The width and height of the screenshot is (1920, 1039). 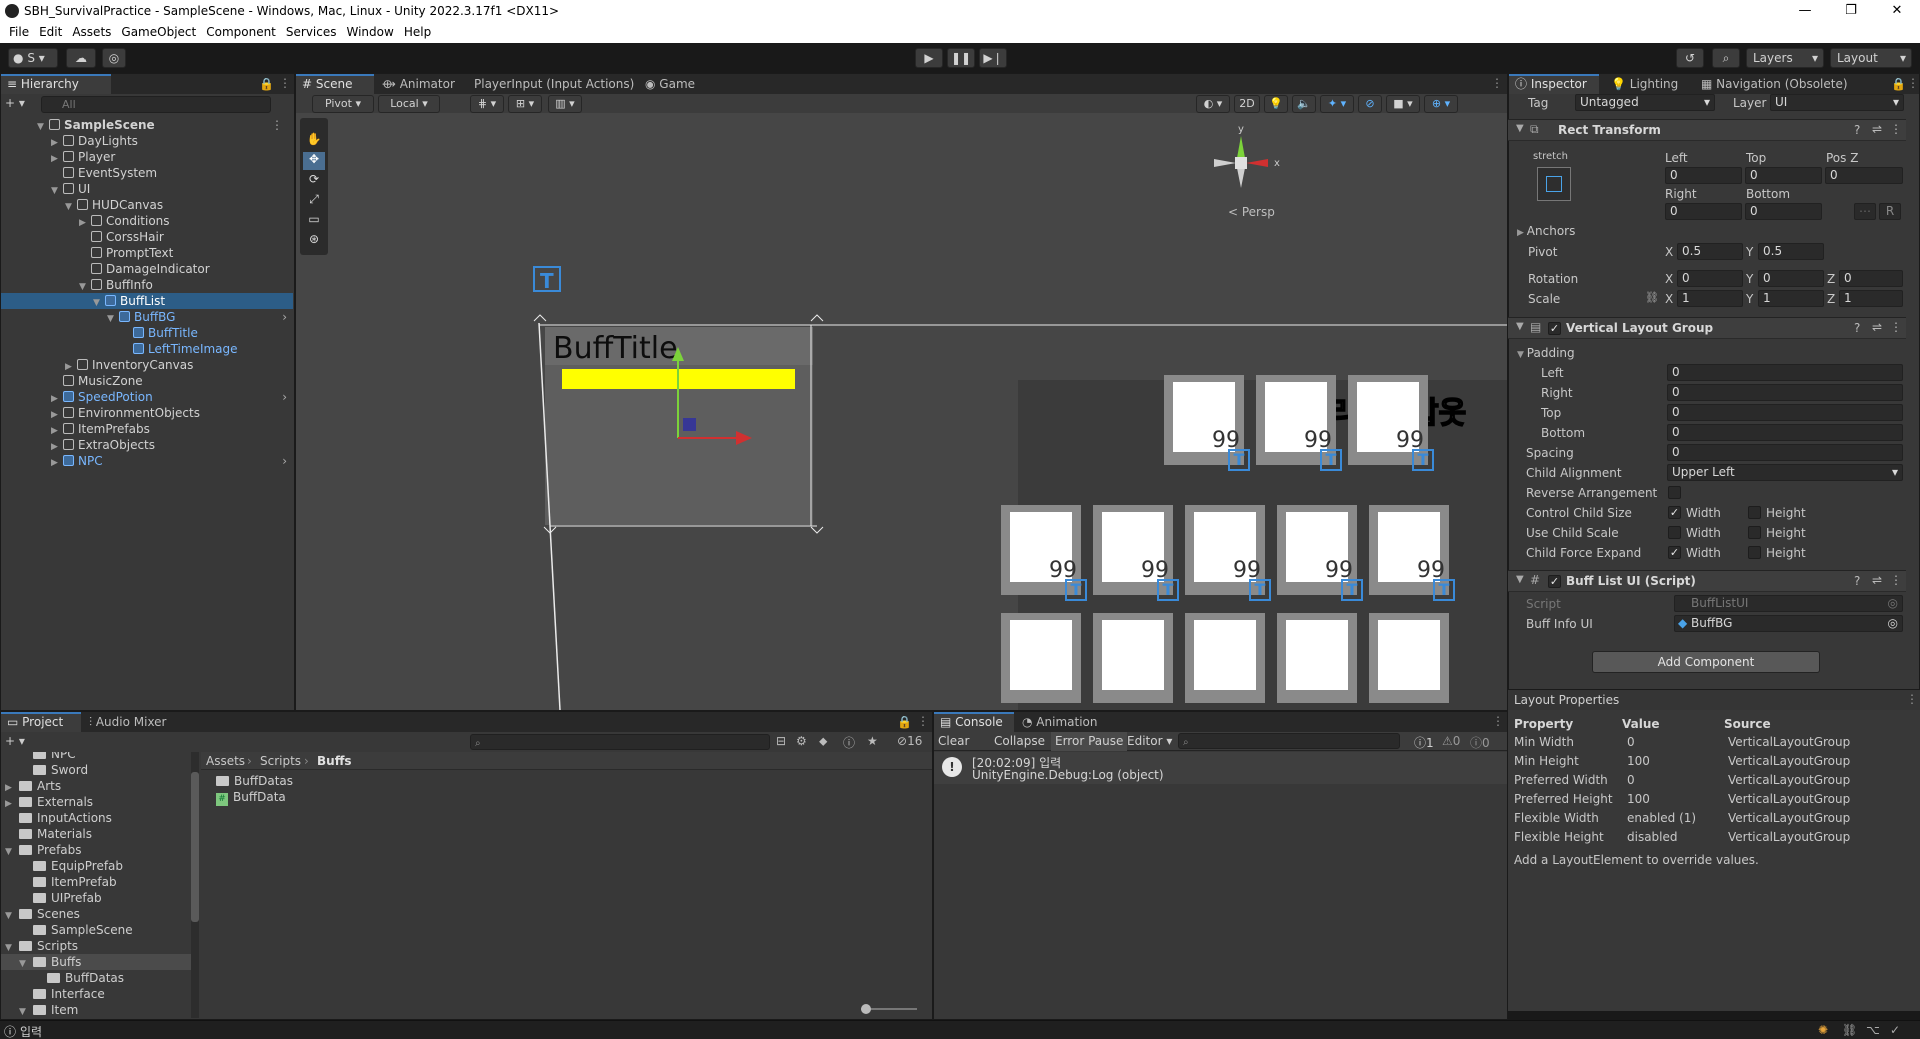 I want to click on reverse-arrangement-checkbox, so click(x=1674, y=492).